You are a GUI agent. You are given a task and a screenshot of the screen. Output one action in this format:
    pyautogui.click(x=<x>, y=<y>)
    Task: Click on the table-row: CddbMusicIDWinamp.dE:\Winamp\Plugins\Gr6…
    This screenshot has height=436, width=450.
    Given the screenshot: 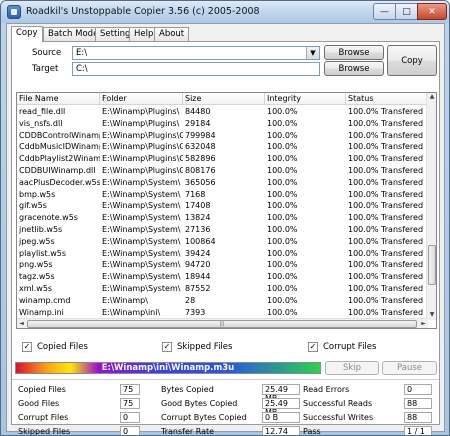 What is the action you would take?
    pyautogui.click(x=222, y=146)
    